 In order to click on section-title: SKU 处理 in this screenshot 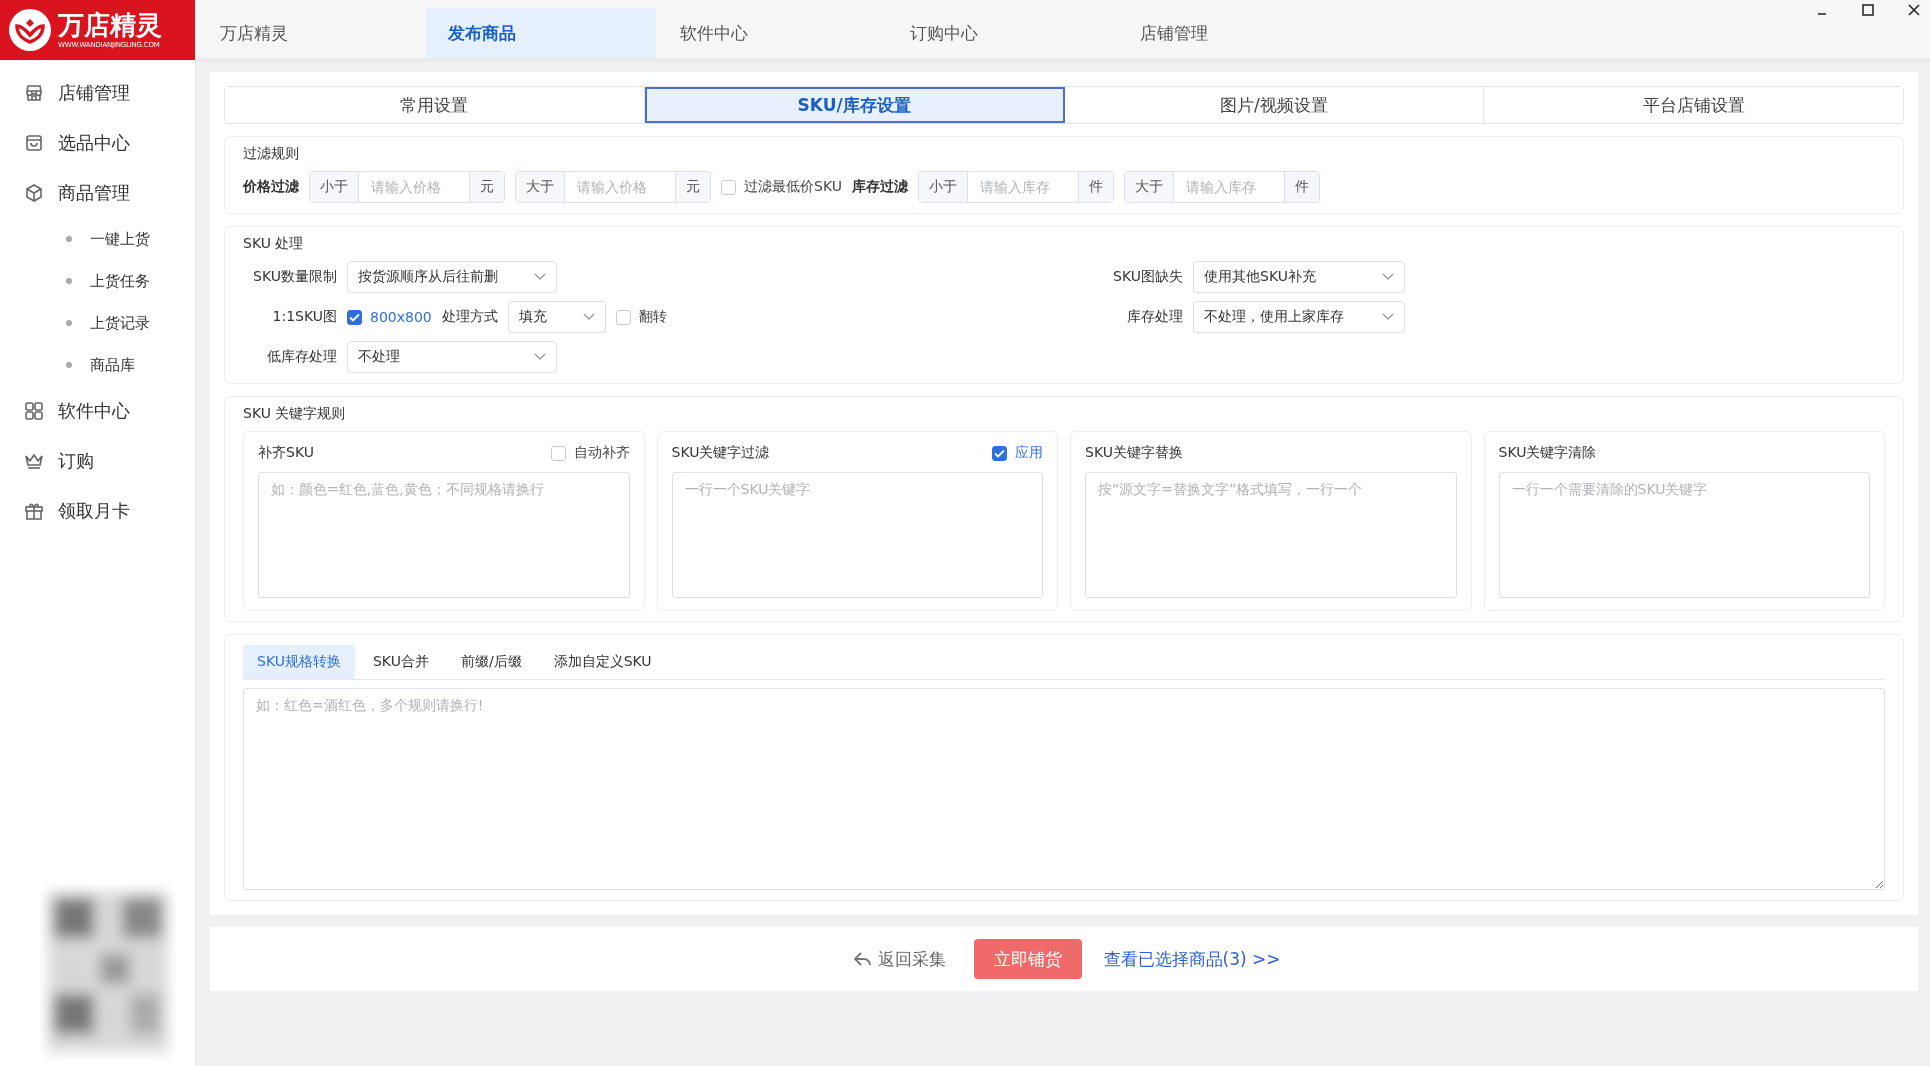, I will do `click(274, 244)`.